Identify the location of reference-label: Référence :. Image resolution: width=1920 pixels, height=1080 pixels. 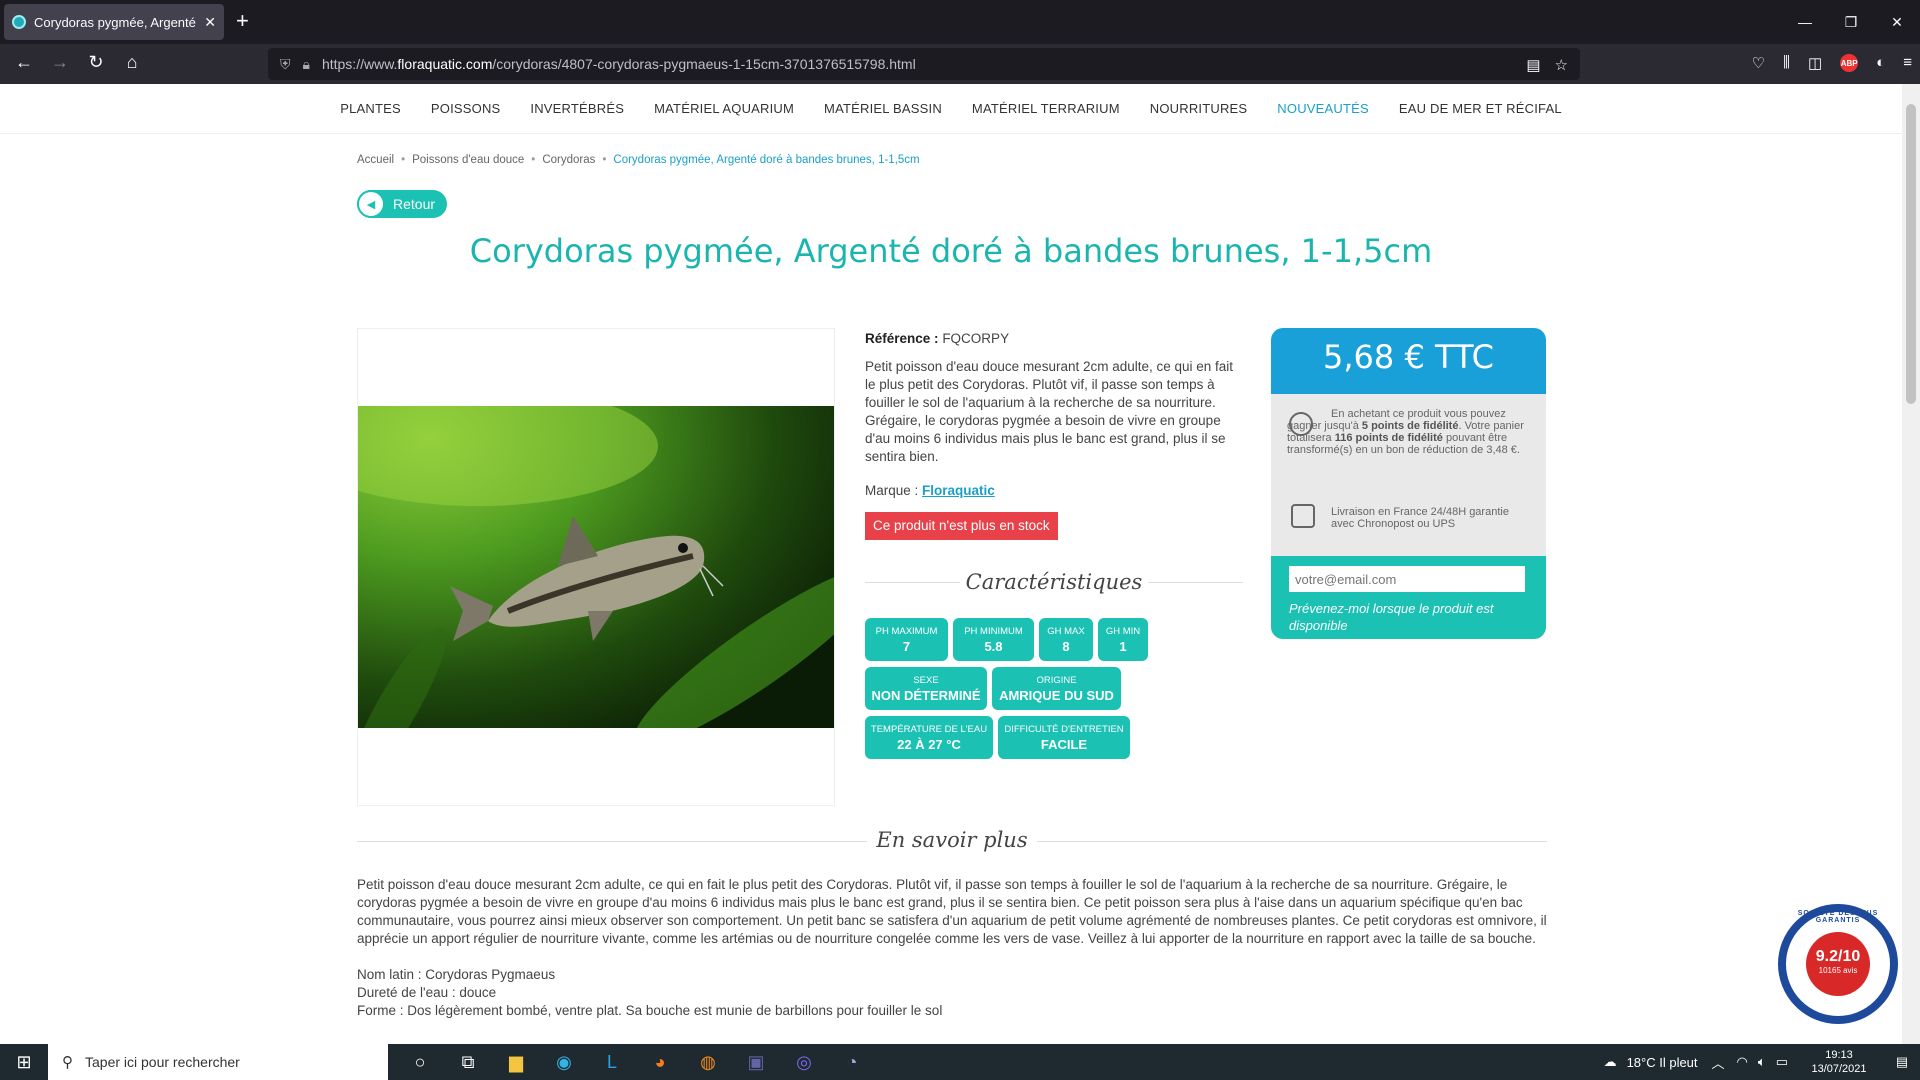
(902, 338).